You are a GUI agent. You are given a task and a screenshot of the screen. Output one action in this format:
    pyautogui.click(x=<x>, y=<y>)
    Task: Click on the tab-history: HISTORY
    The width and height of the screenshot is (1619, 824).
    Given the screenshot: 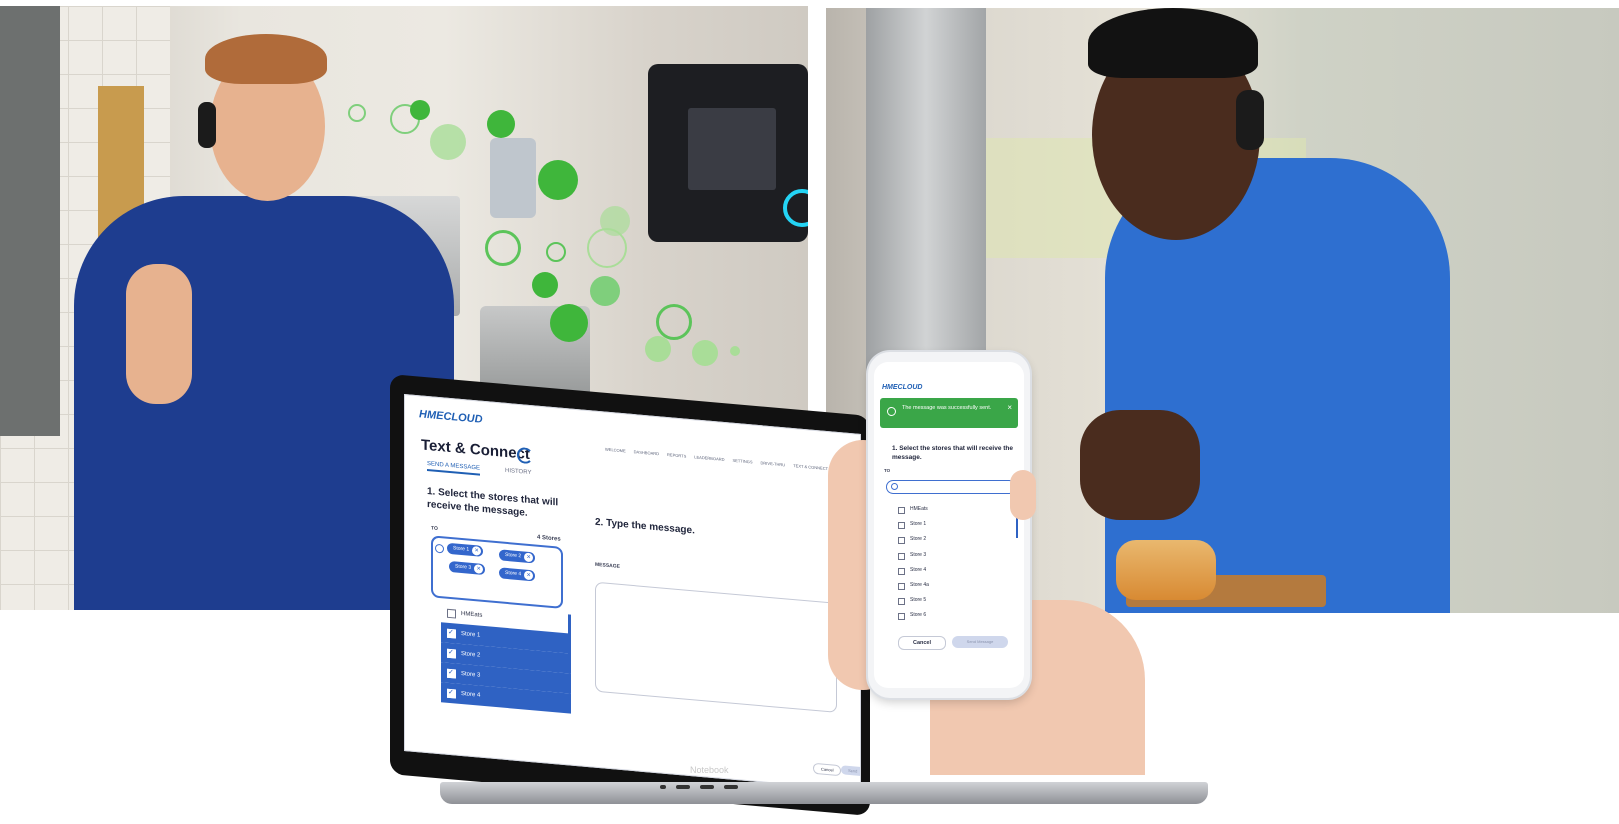 What is the action you would take?
    pyautogui.click(x=518, y=472)
    